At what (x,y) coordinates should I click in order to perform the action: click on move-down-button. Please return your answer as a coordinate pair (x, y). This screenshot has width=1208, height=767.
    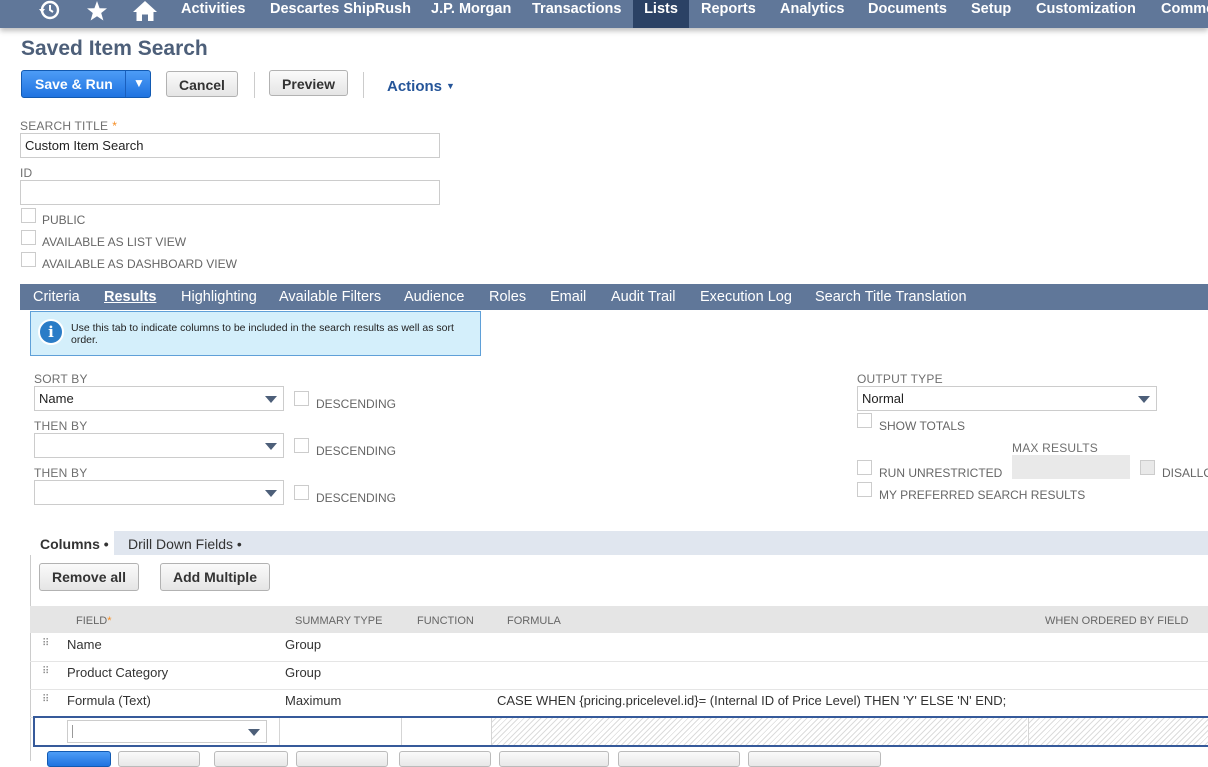
    Looking at the image, I should click on (554, 759).